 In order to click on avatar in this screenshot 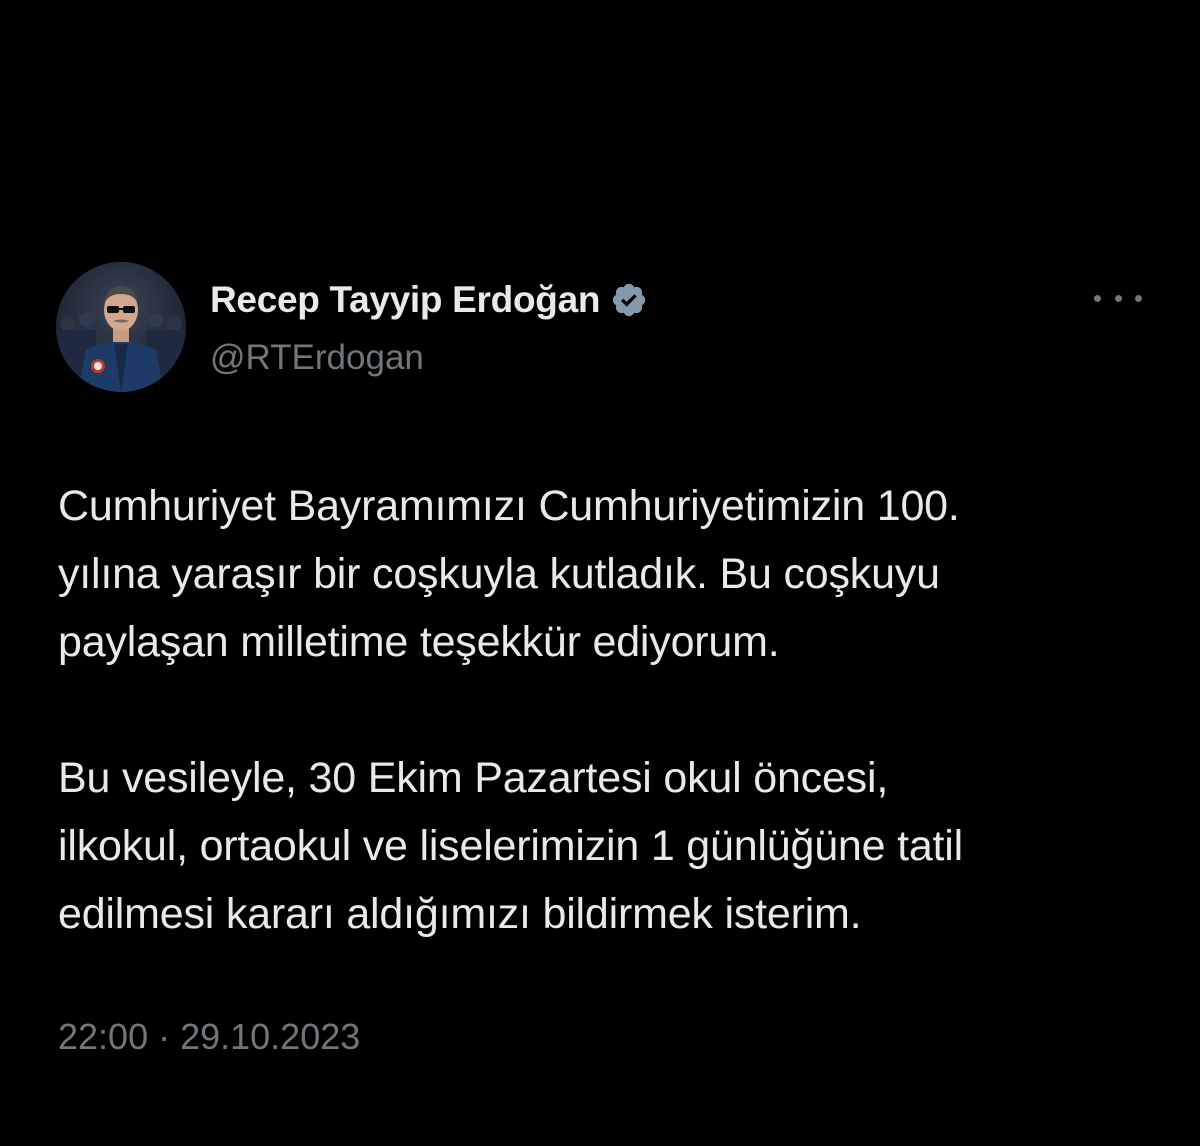, I will do `click(121, 327)`.